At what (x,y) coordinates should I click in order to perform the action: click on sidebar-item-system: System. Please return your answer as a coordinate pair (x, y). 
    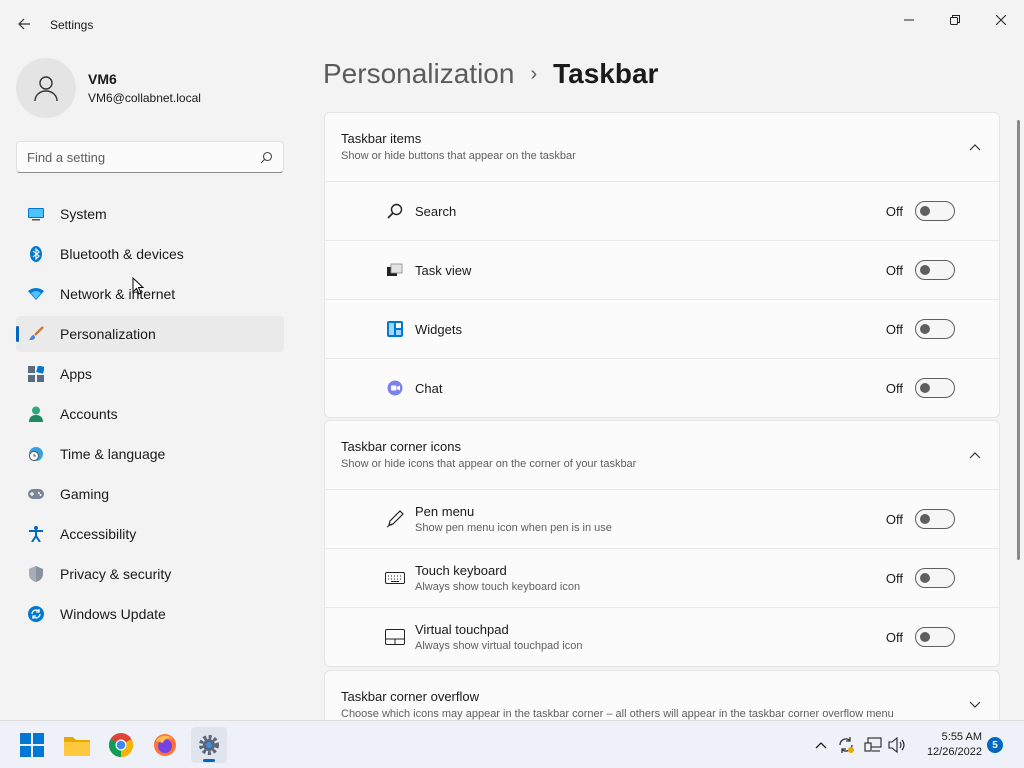
    Looking at the image, I should click on (150, 214).